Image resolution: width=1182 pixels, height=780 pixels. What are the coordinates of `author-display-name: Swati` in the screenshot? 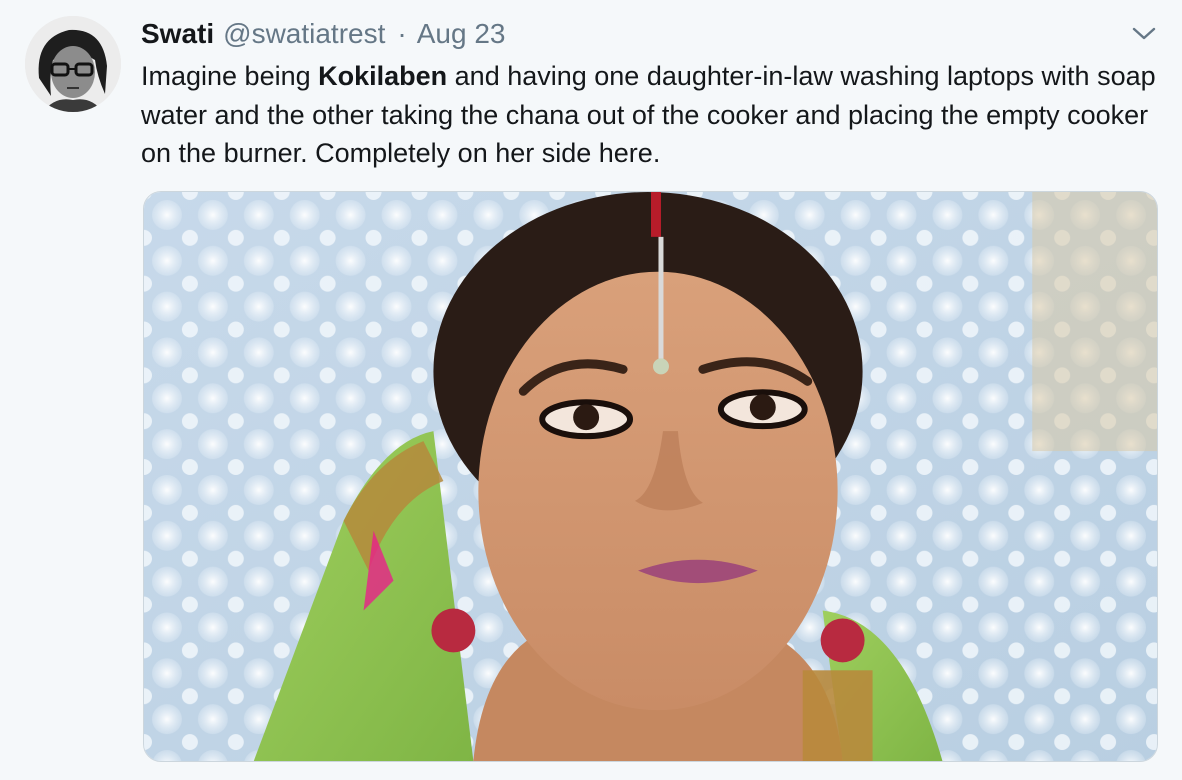 It's located at (177, 34).